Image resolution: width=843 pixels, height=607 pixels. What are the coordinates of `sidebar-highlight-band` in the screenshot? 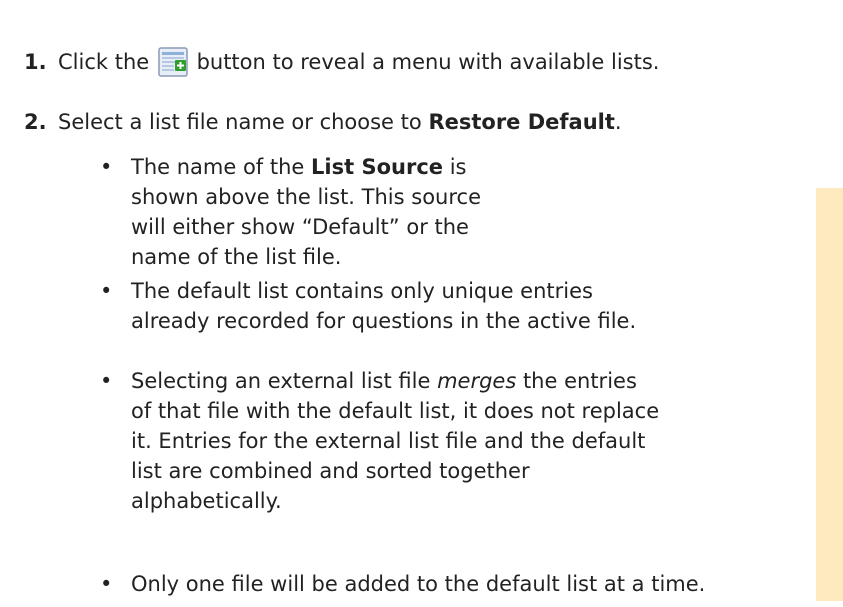 It's located at (829, 394).